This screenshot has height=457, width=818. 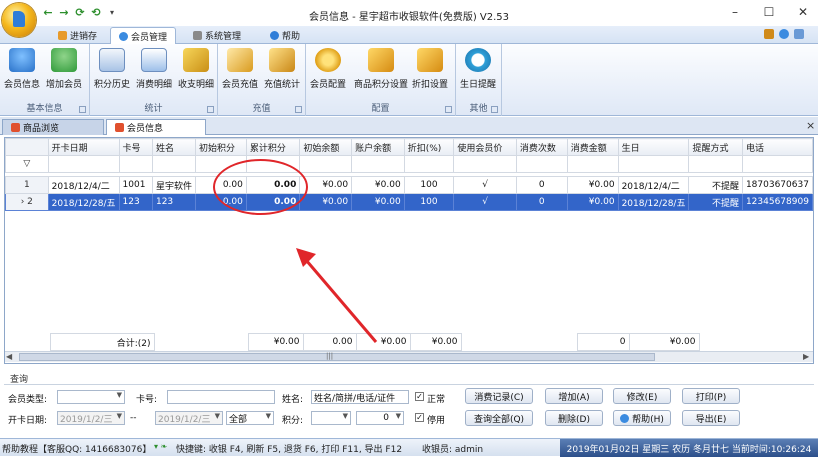 I want to click on recharge-stats-button: 充值统计, so click(x=282, y=71).